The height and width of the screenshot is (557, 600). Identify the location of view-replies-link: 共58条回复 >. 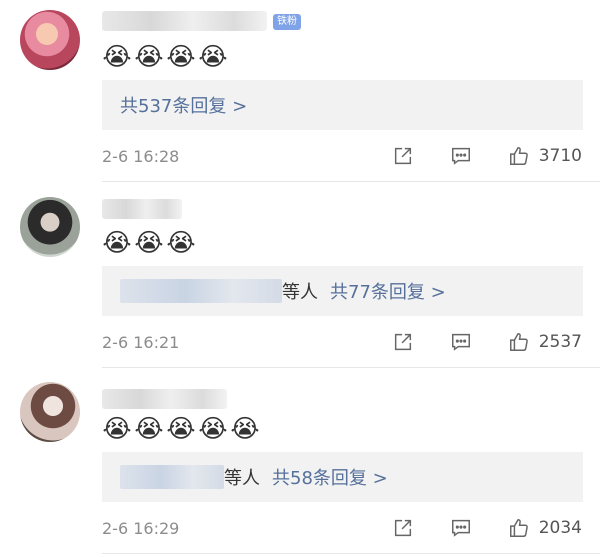
(330, 477).